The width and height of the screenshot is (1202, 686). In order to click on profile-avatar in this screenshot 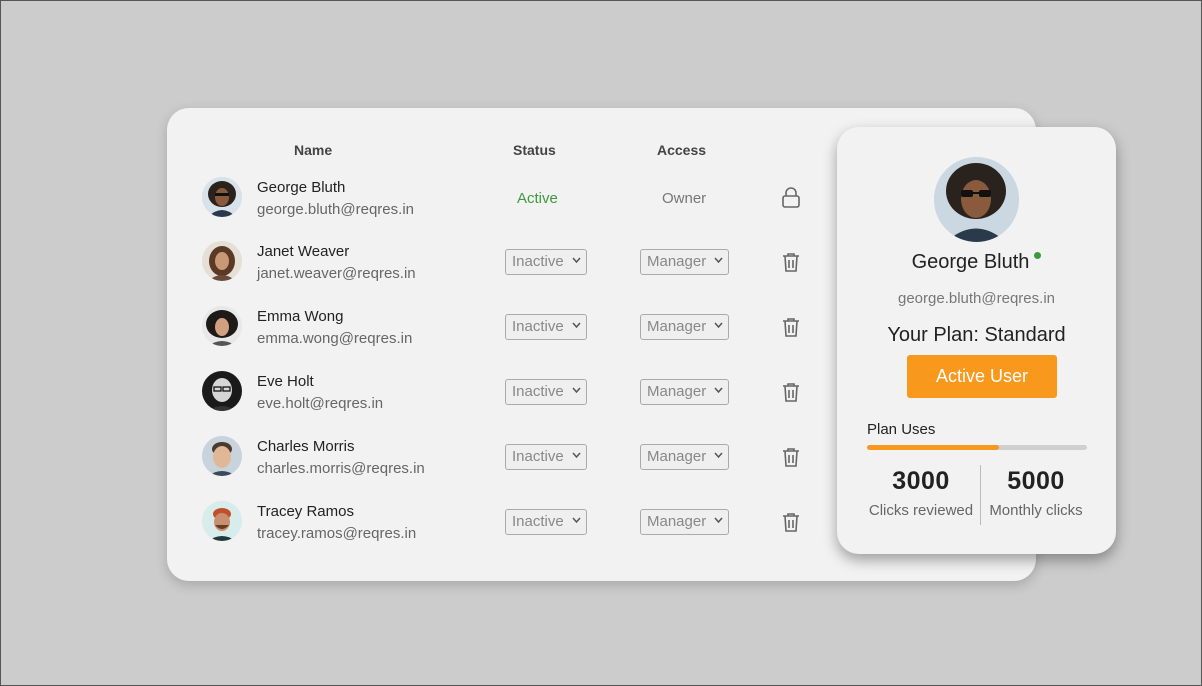, I will do `click(976, 199)`.